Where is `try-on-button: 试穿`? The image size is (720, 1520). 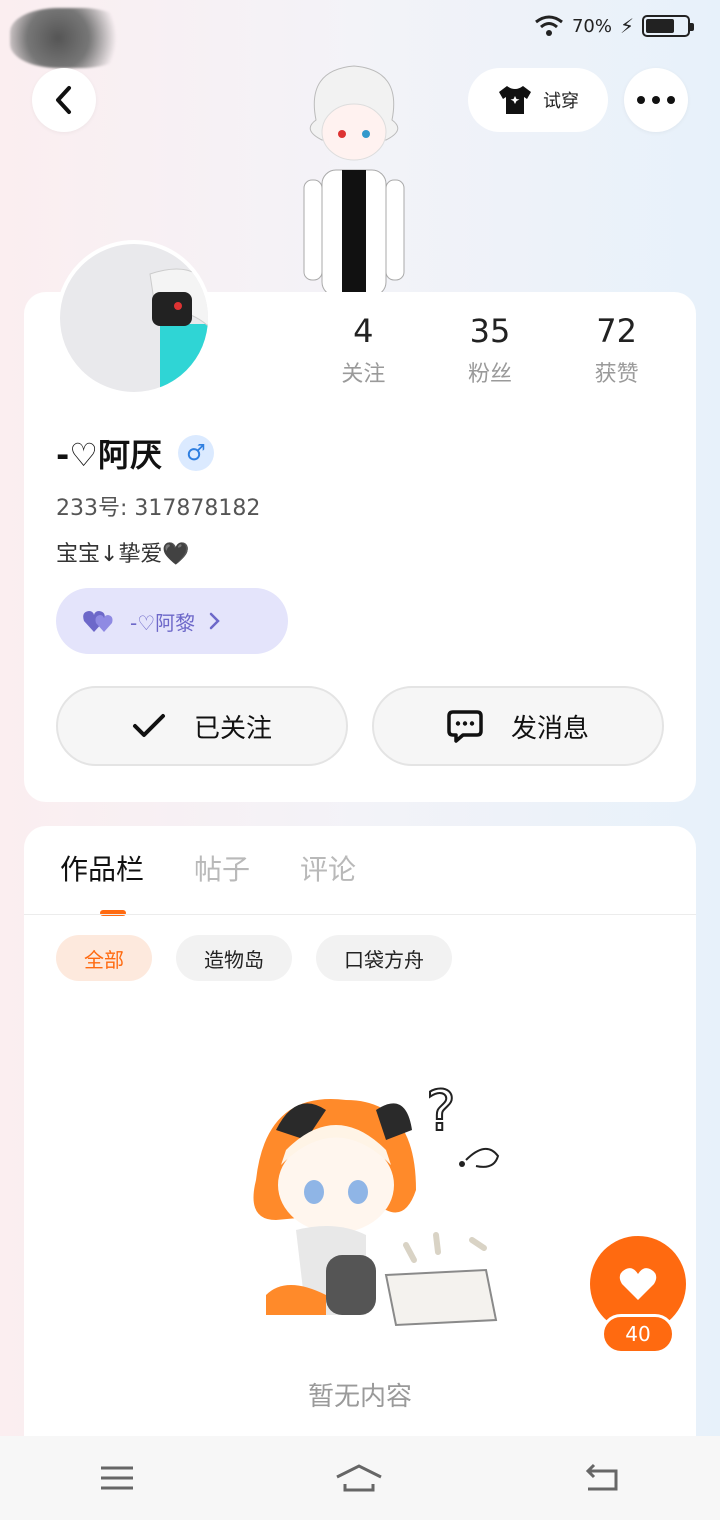 try-on-button: 试穿 is located at coordinates (538, 100).